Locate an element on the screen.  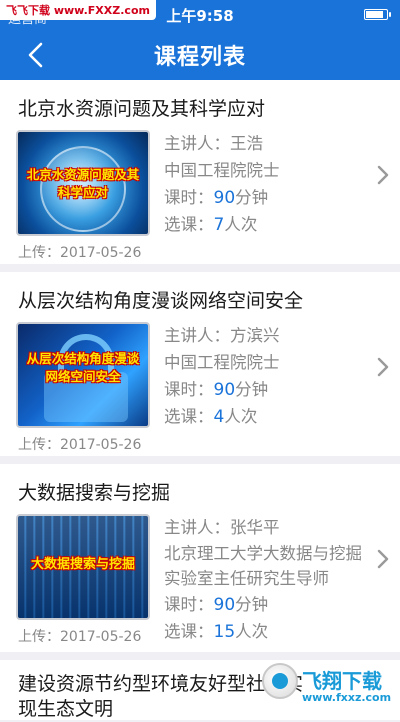
enrolled-row: 选课：15人次 is located at coordinates (269, 631).